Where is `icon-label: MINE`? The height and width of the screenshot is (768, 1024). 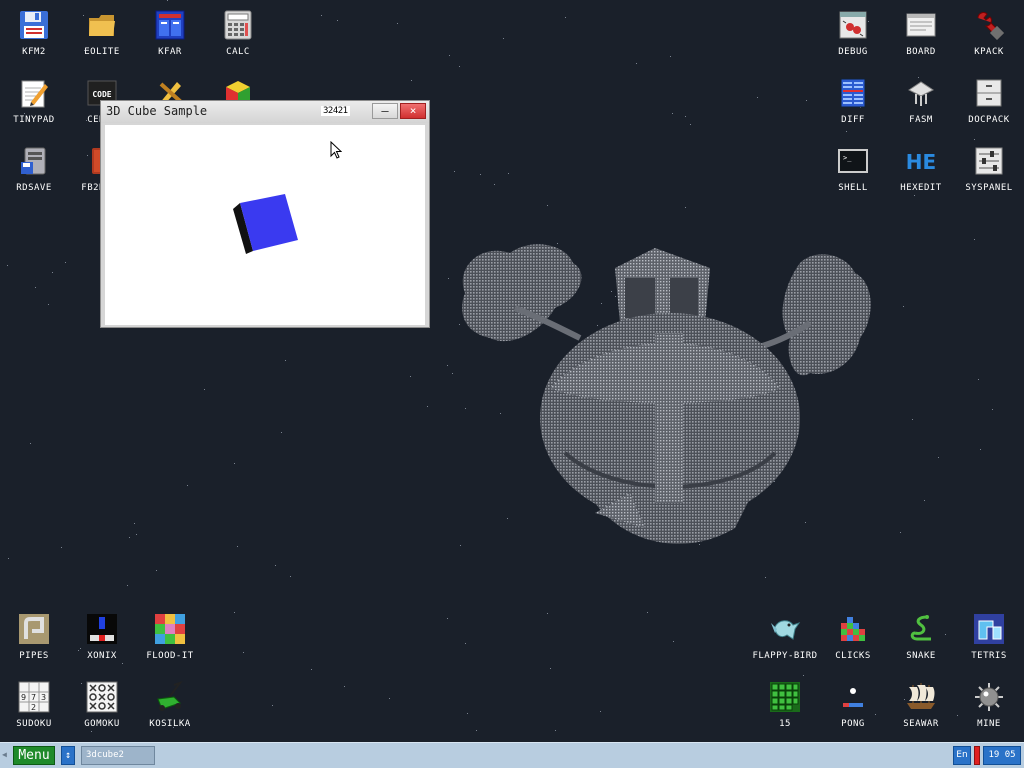
icon-label: MINE is located at coordinates (989, 724).